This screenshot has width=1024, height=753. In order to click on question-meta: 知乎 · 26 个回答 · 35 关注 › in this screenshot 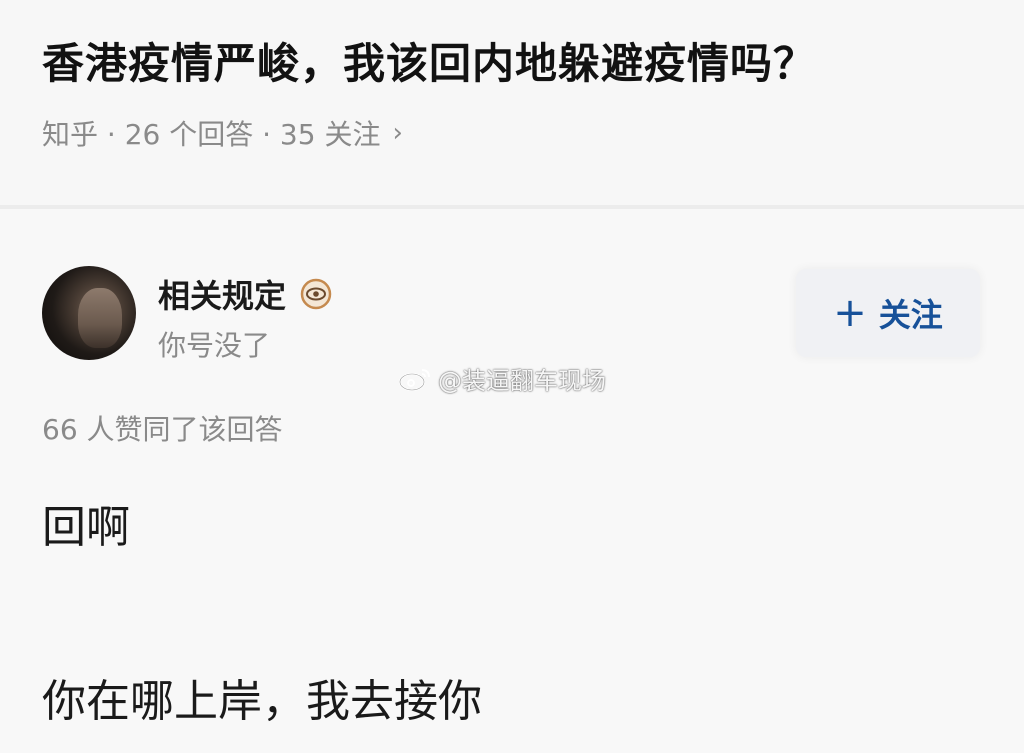, I will do `click(222, 133)`.